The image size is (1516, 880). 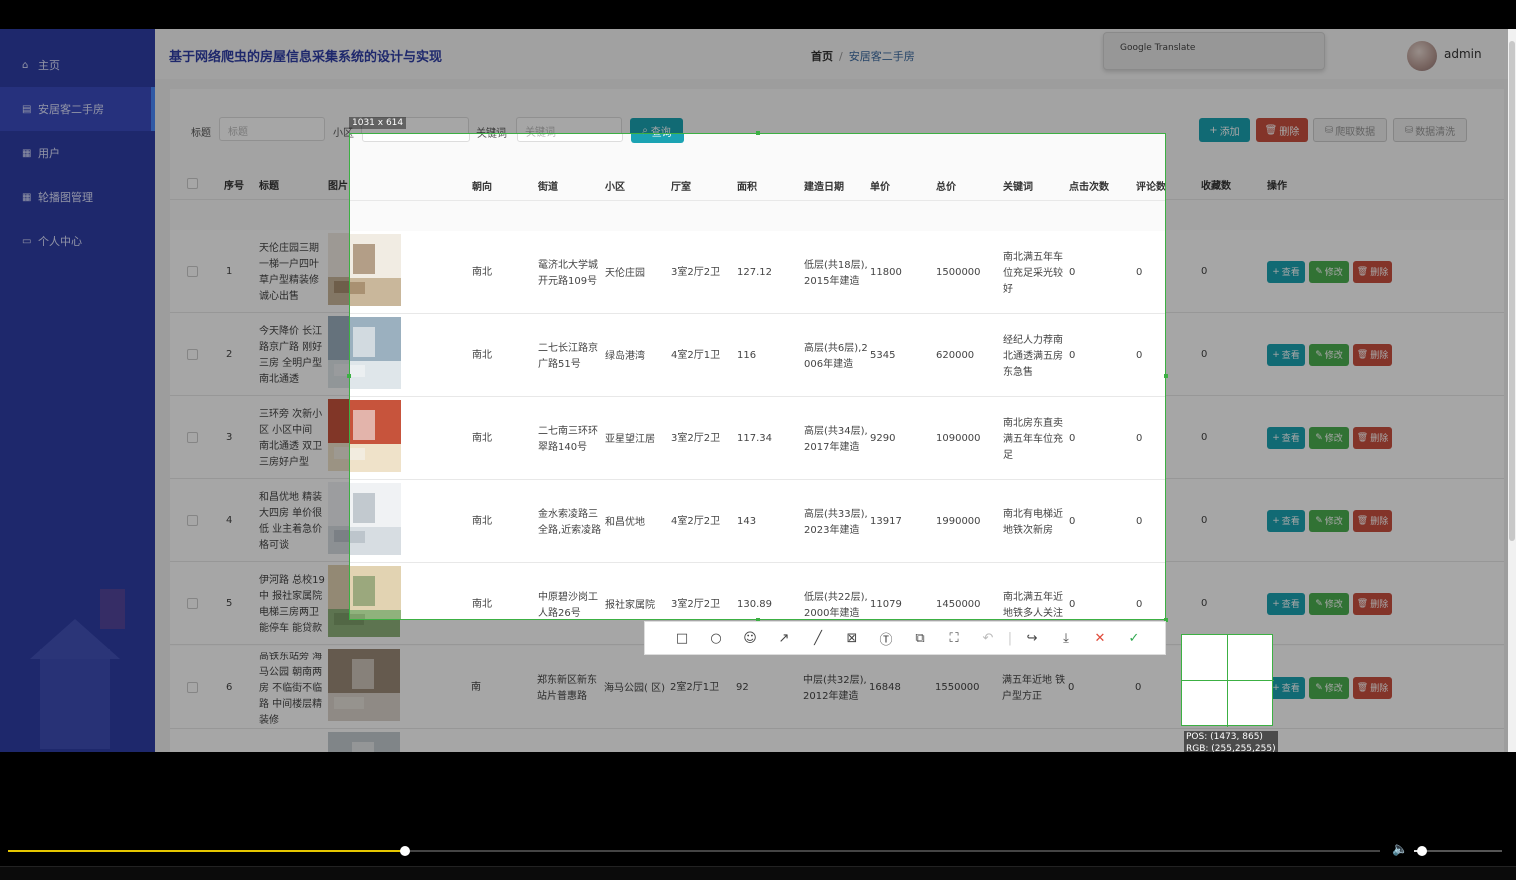 I want to click on sidebar-item-users: ▦ 用户, so click(x=77, y=153).